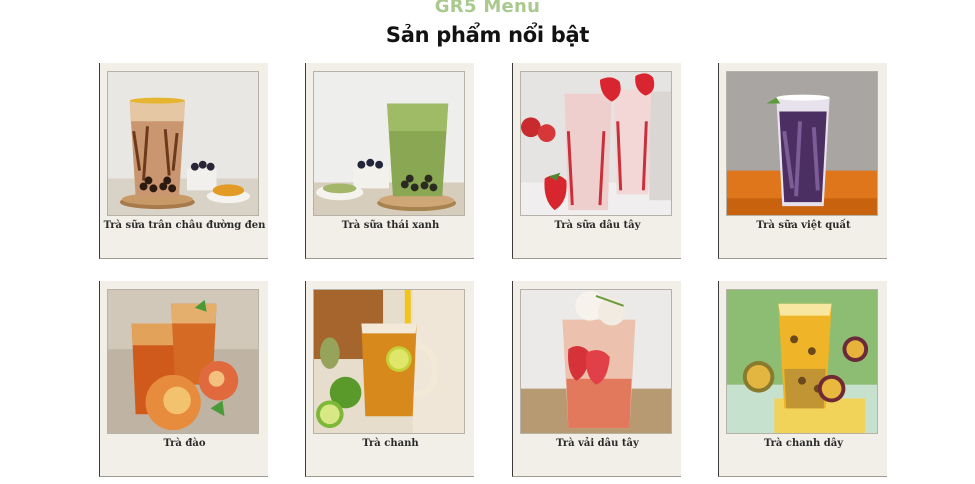 The image size is (975, 484). Describe the element at coordinates (389, 143) in the screenshot. I see `green-thai-milk-tea-photo` at that location.